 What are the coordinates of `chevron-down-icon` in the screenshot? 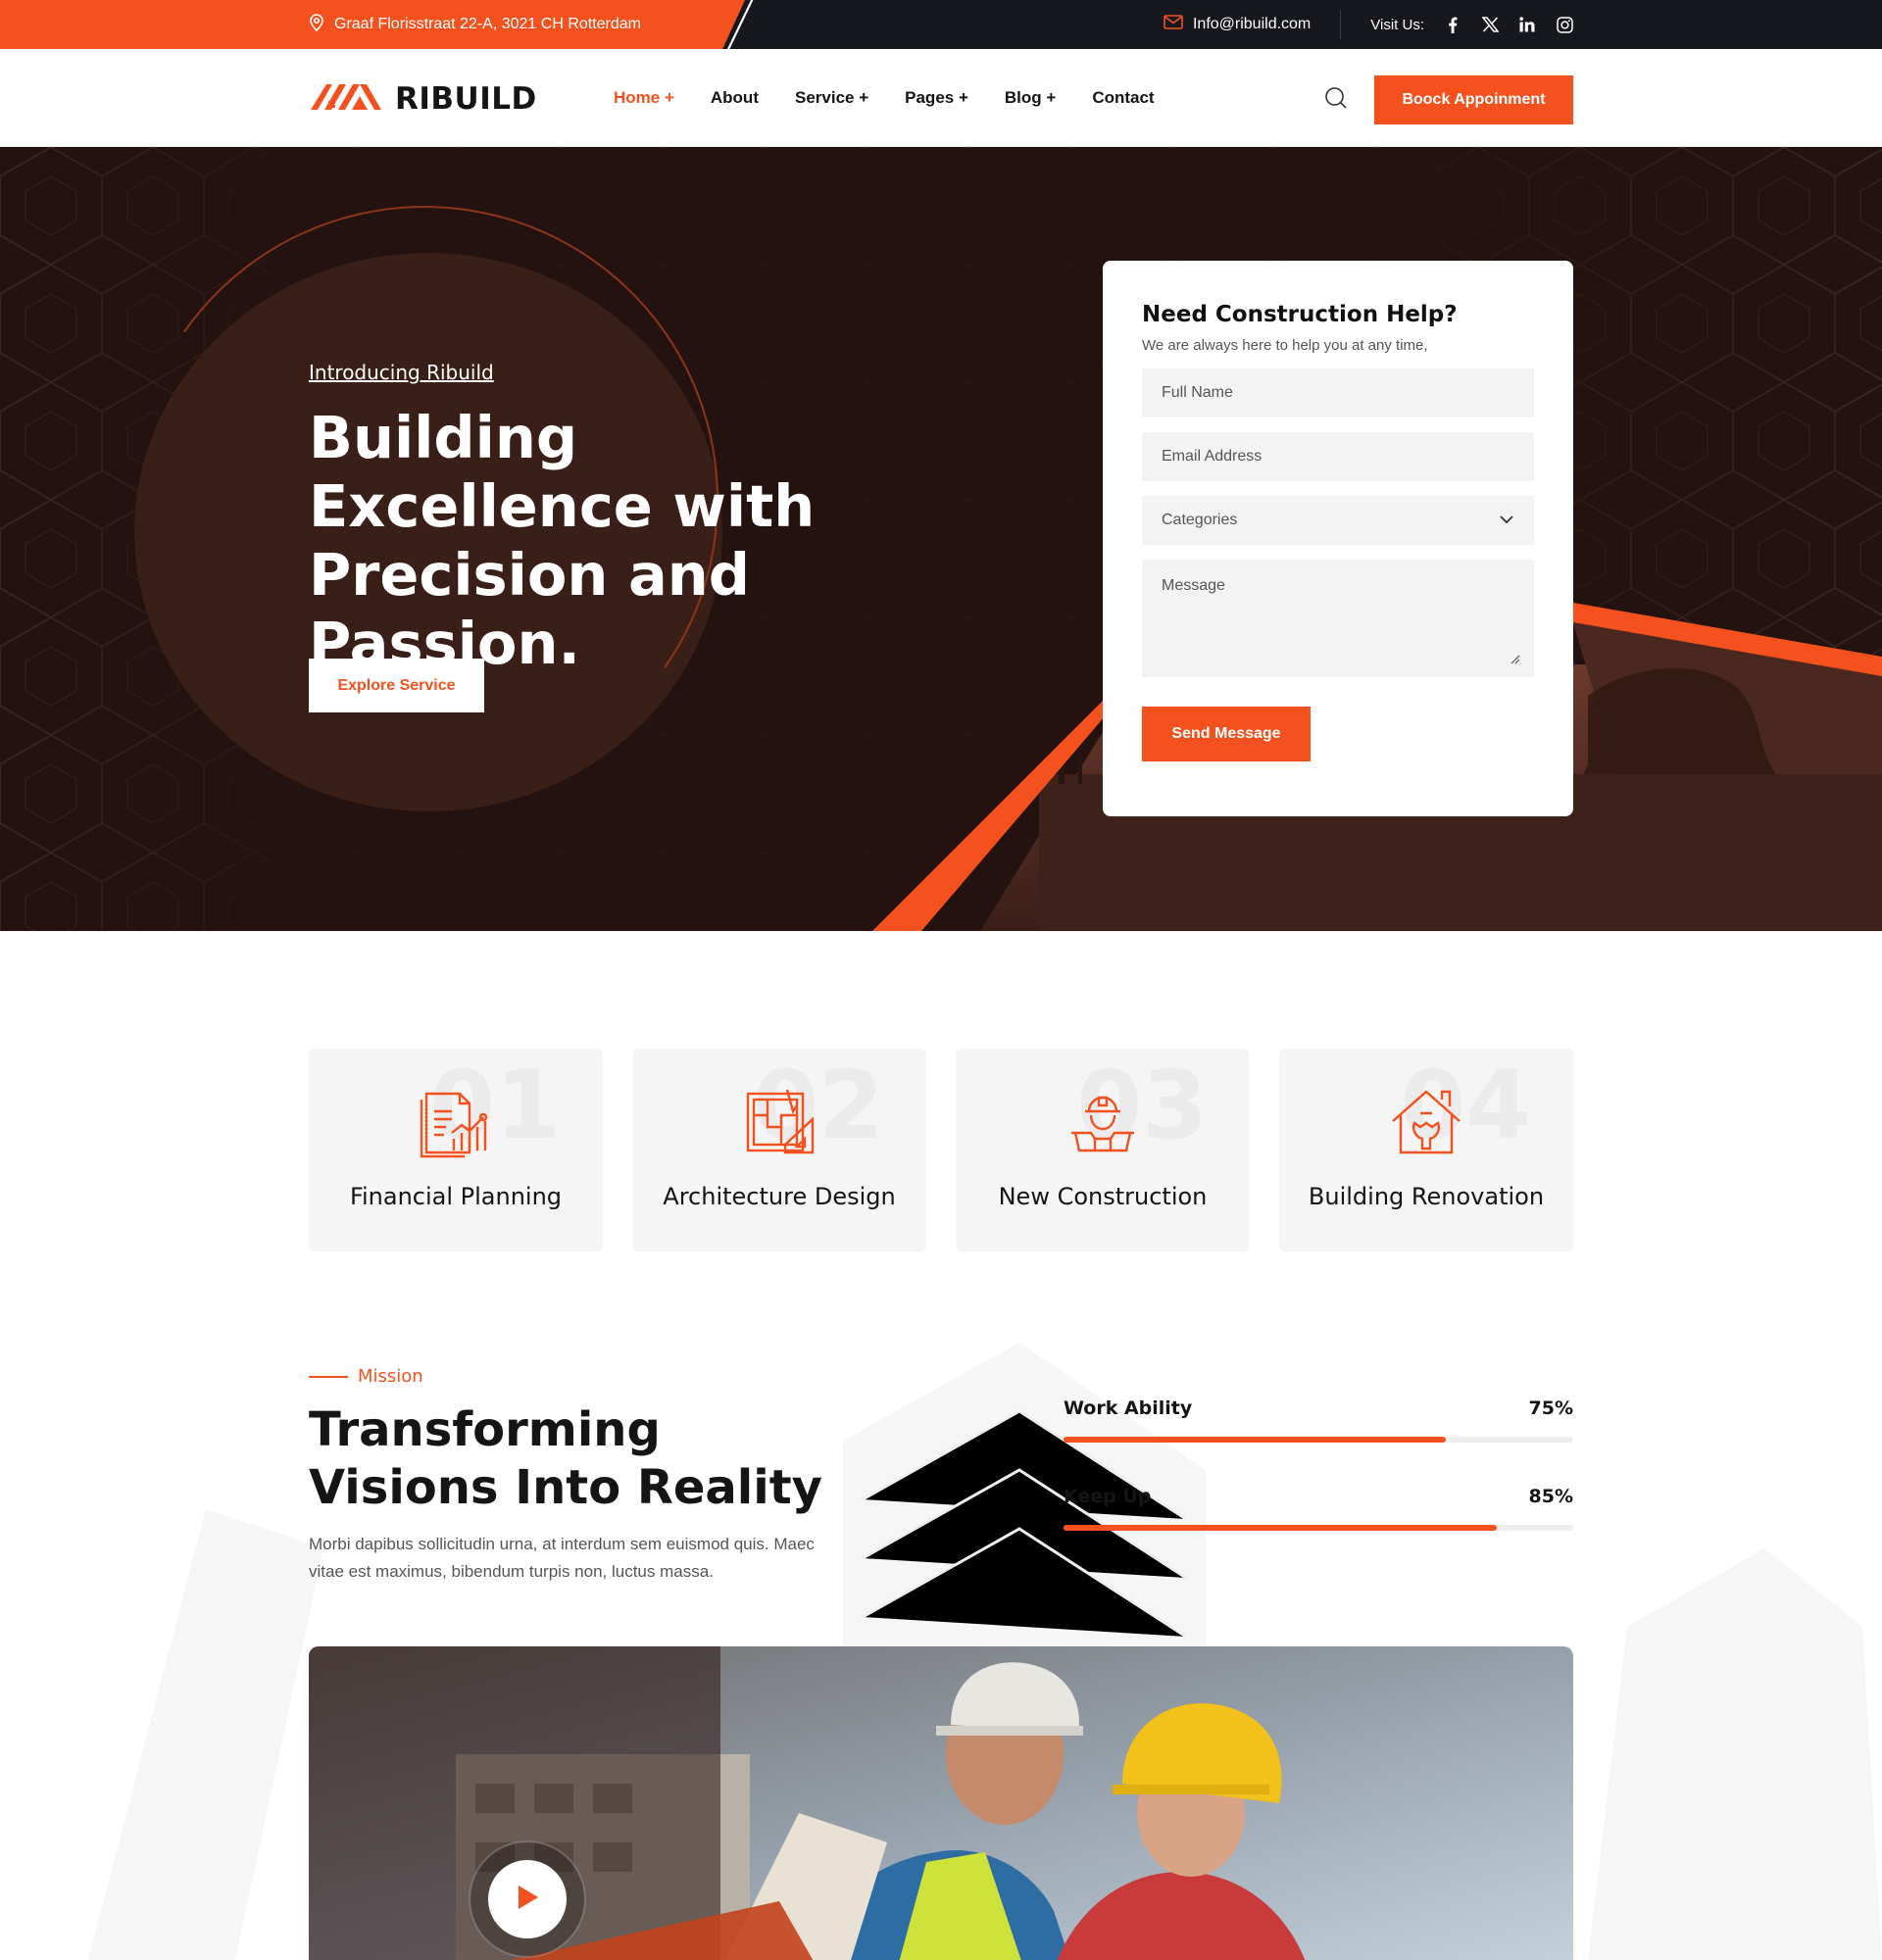 It's located at (1506, 520).